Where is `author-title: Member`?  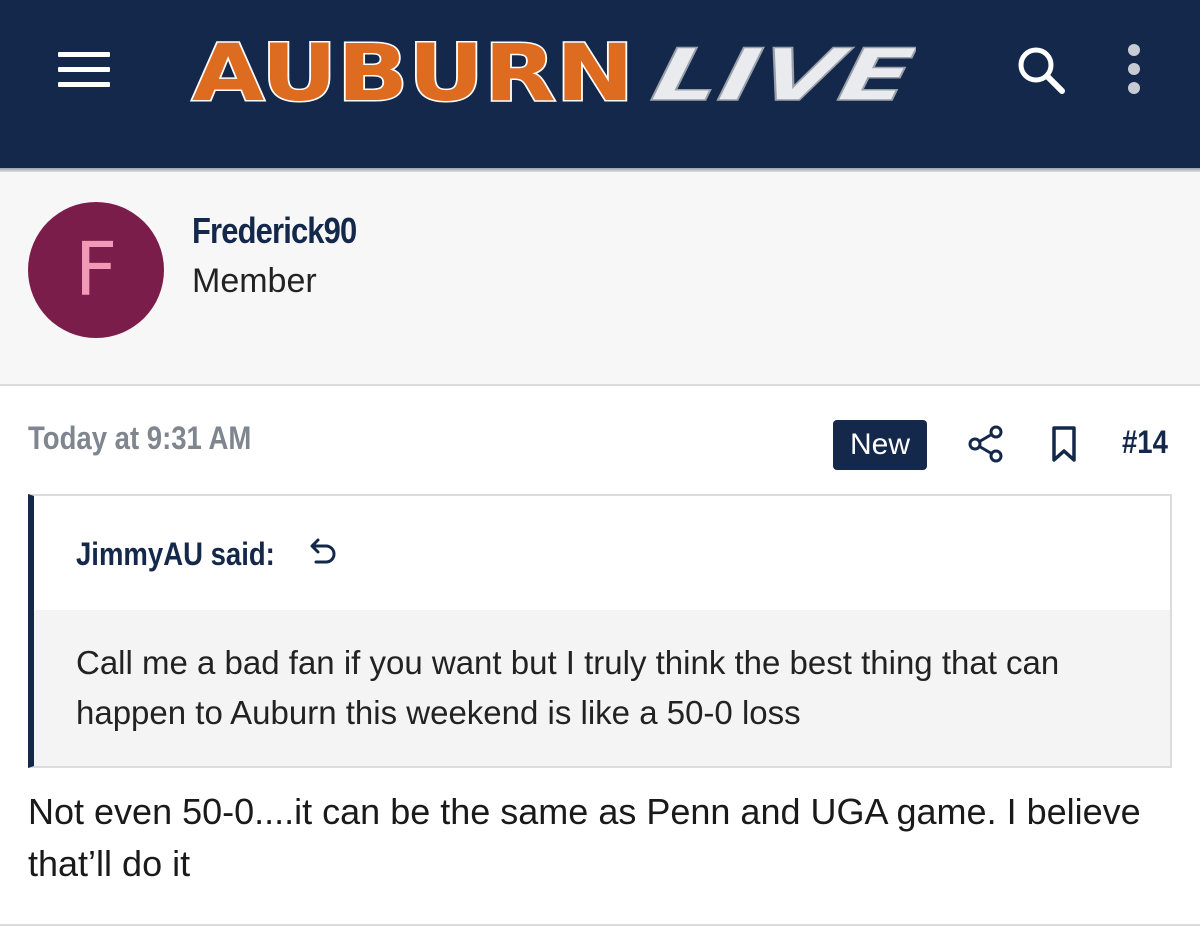 author-title: Member is located at coordinates (254, 281).